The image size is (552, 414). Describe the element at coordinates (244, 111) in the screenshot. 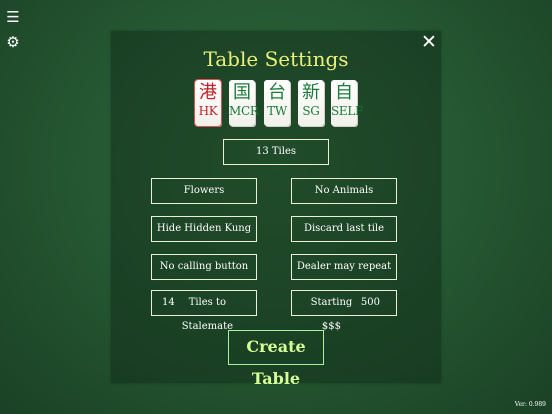

I see `tile-code: MCR` at that location.